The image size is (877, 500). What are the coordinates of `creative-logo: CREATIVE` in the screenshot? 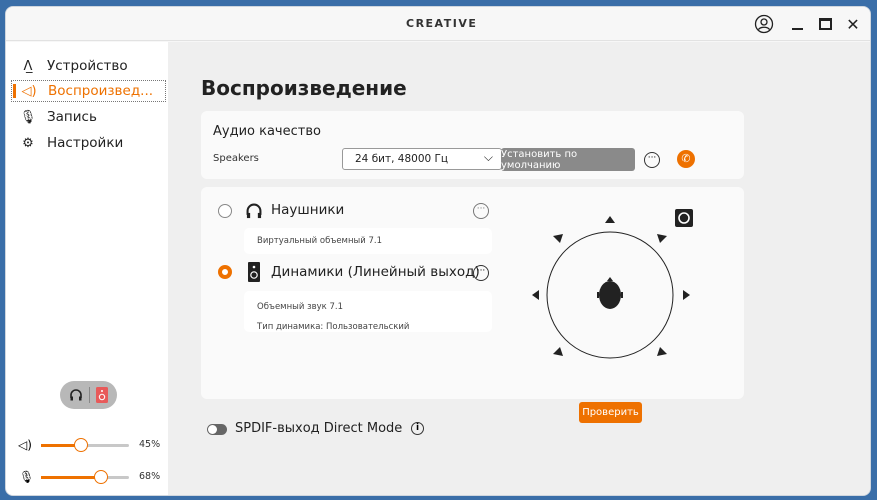 It's located at (442, 23).